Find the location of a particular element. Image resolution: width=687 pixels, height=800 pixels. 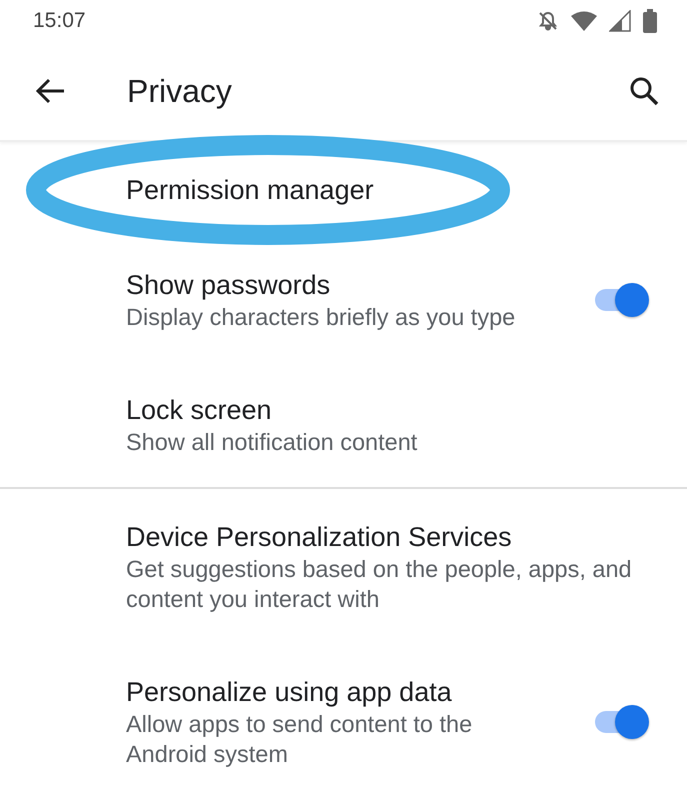

item-title: Personalize using app data is located at coordinates (289, 692).